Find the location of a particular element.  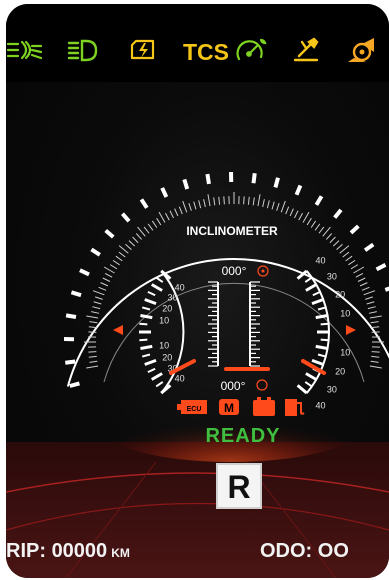

tcs-label: TCS is located at coordinates (206, 52).